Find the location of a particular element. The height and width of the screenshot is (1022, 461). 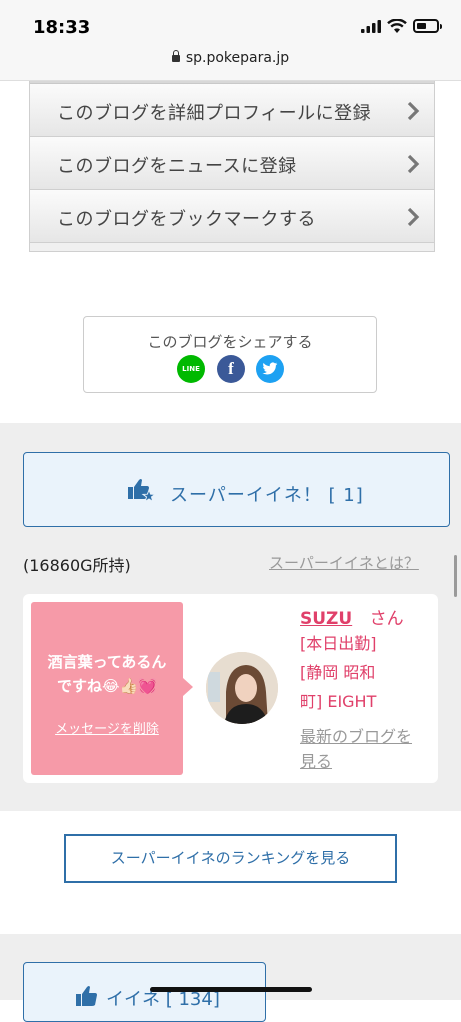

thumbs-up-star-icon is located at coordinates (141, 491).